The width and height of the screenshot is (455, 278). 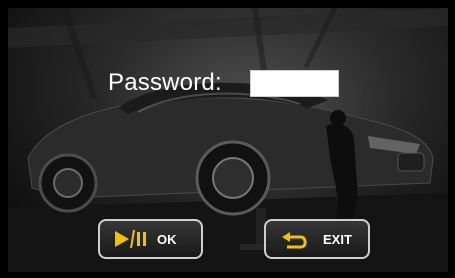 I want to click on play-pause-icon, so click(x=131, y=239).